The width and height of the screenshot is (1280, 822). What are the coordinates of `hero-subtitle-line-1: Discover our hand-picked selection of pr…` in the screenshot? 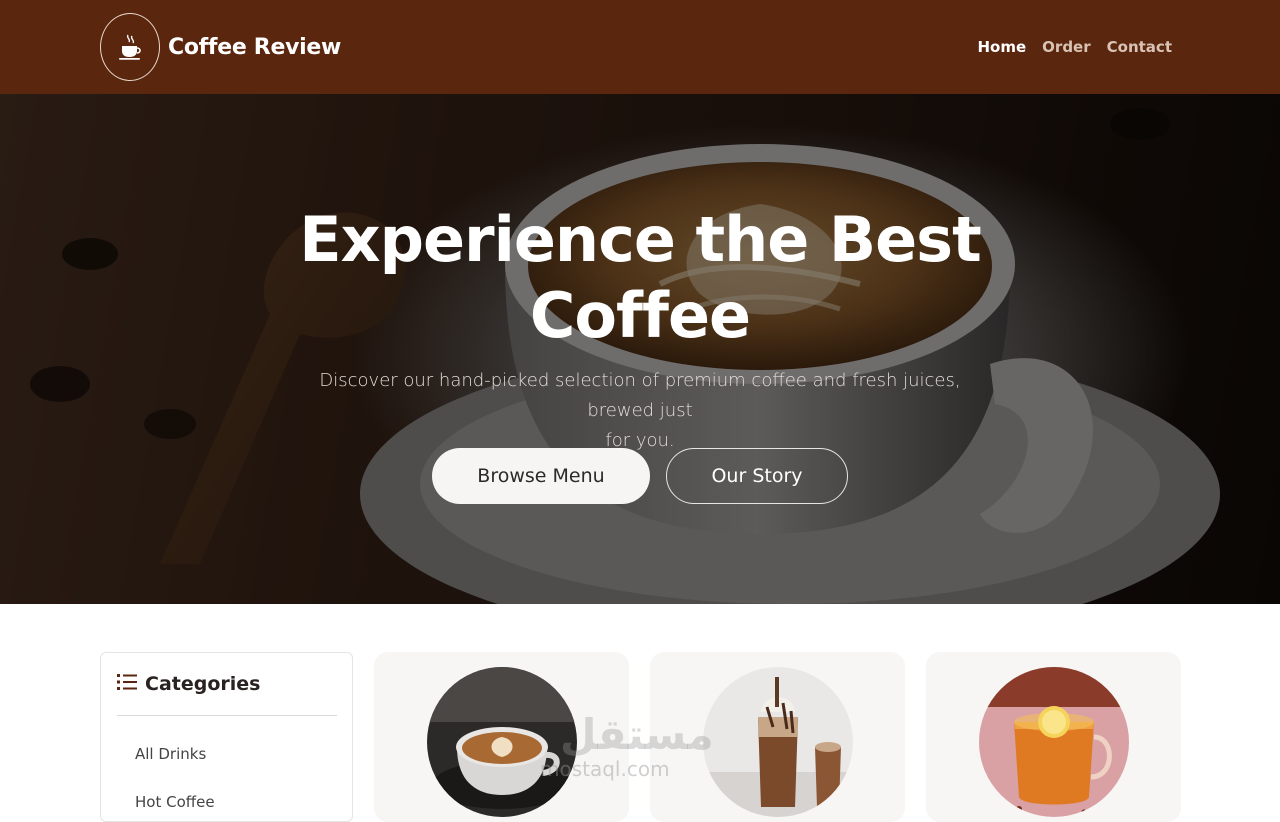 It's located at (640, 395).